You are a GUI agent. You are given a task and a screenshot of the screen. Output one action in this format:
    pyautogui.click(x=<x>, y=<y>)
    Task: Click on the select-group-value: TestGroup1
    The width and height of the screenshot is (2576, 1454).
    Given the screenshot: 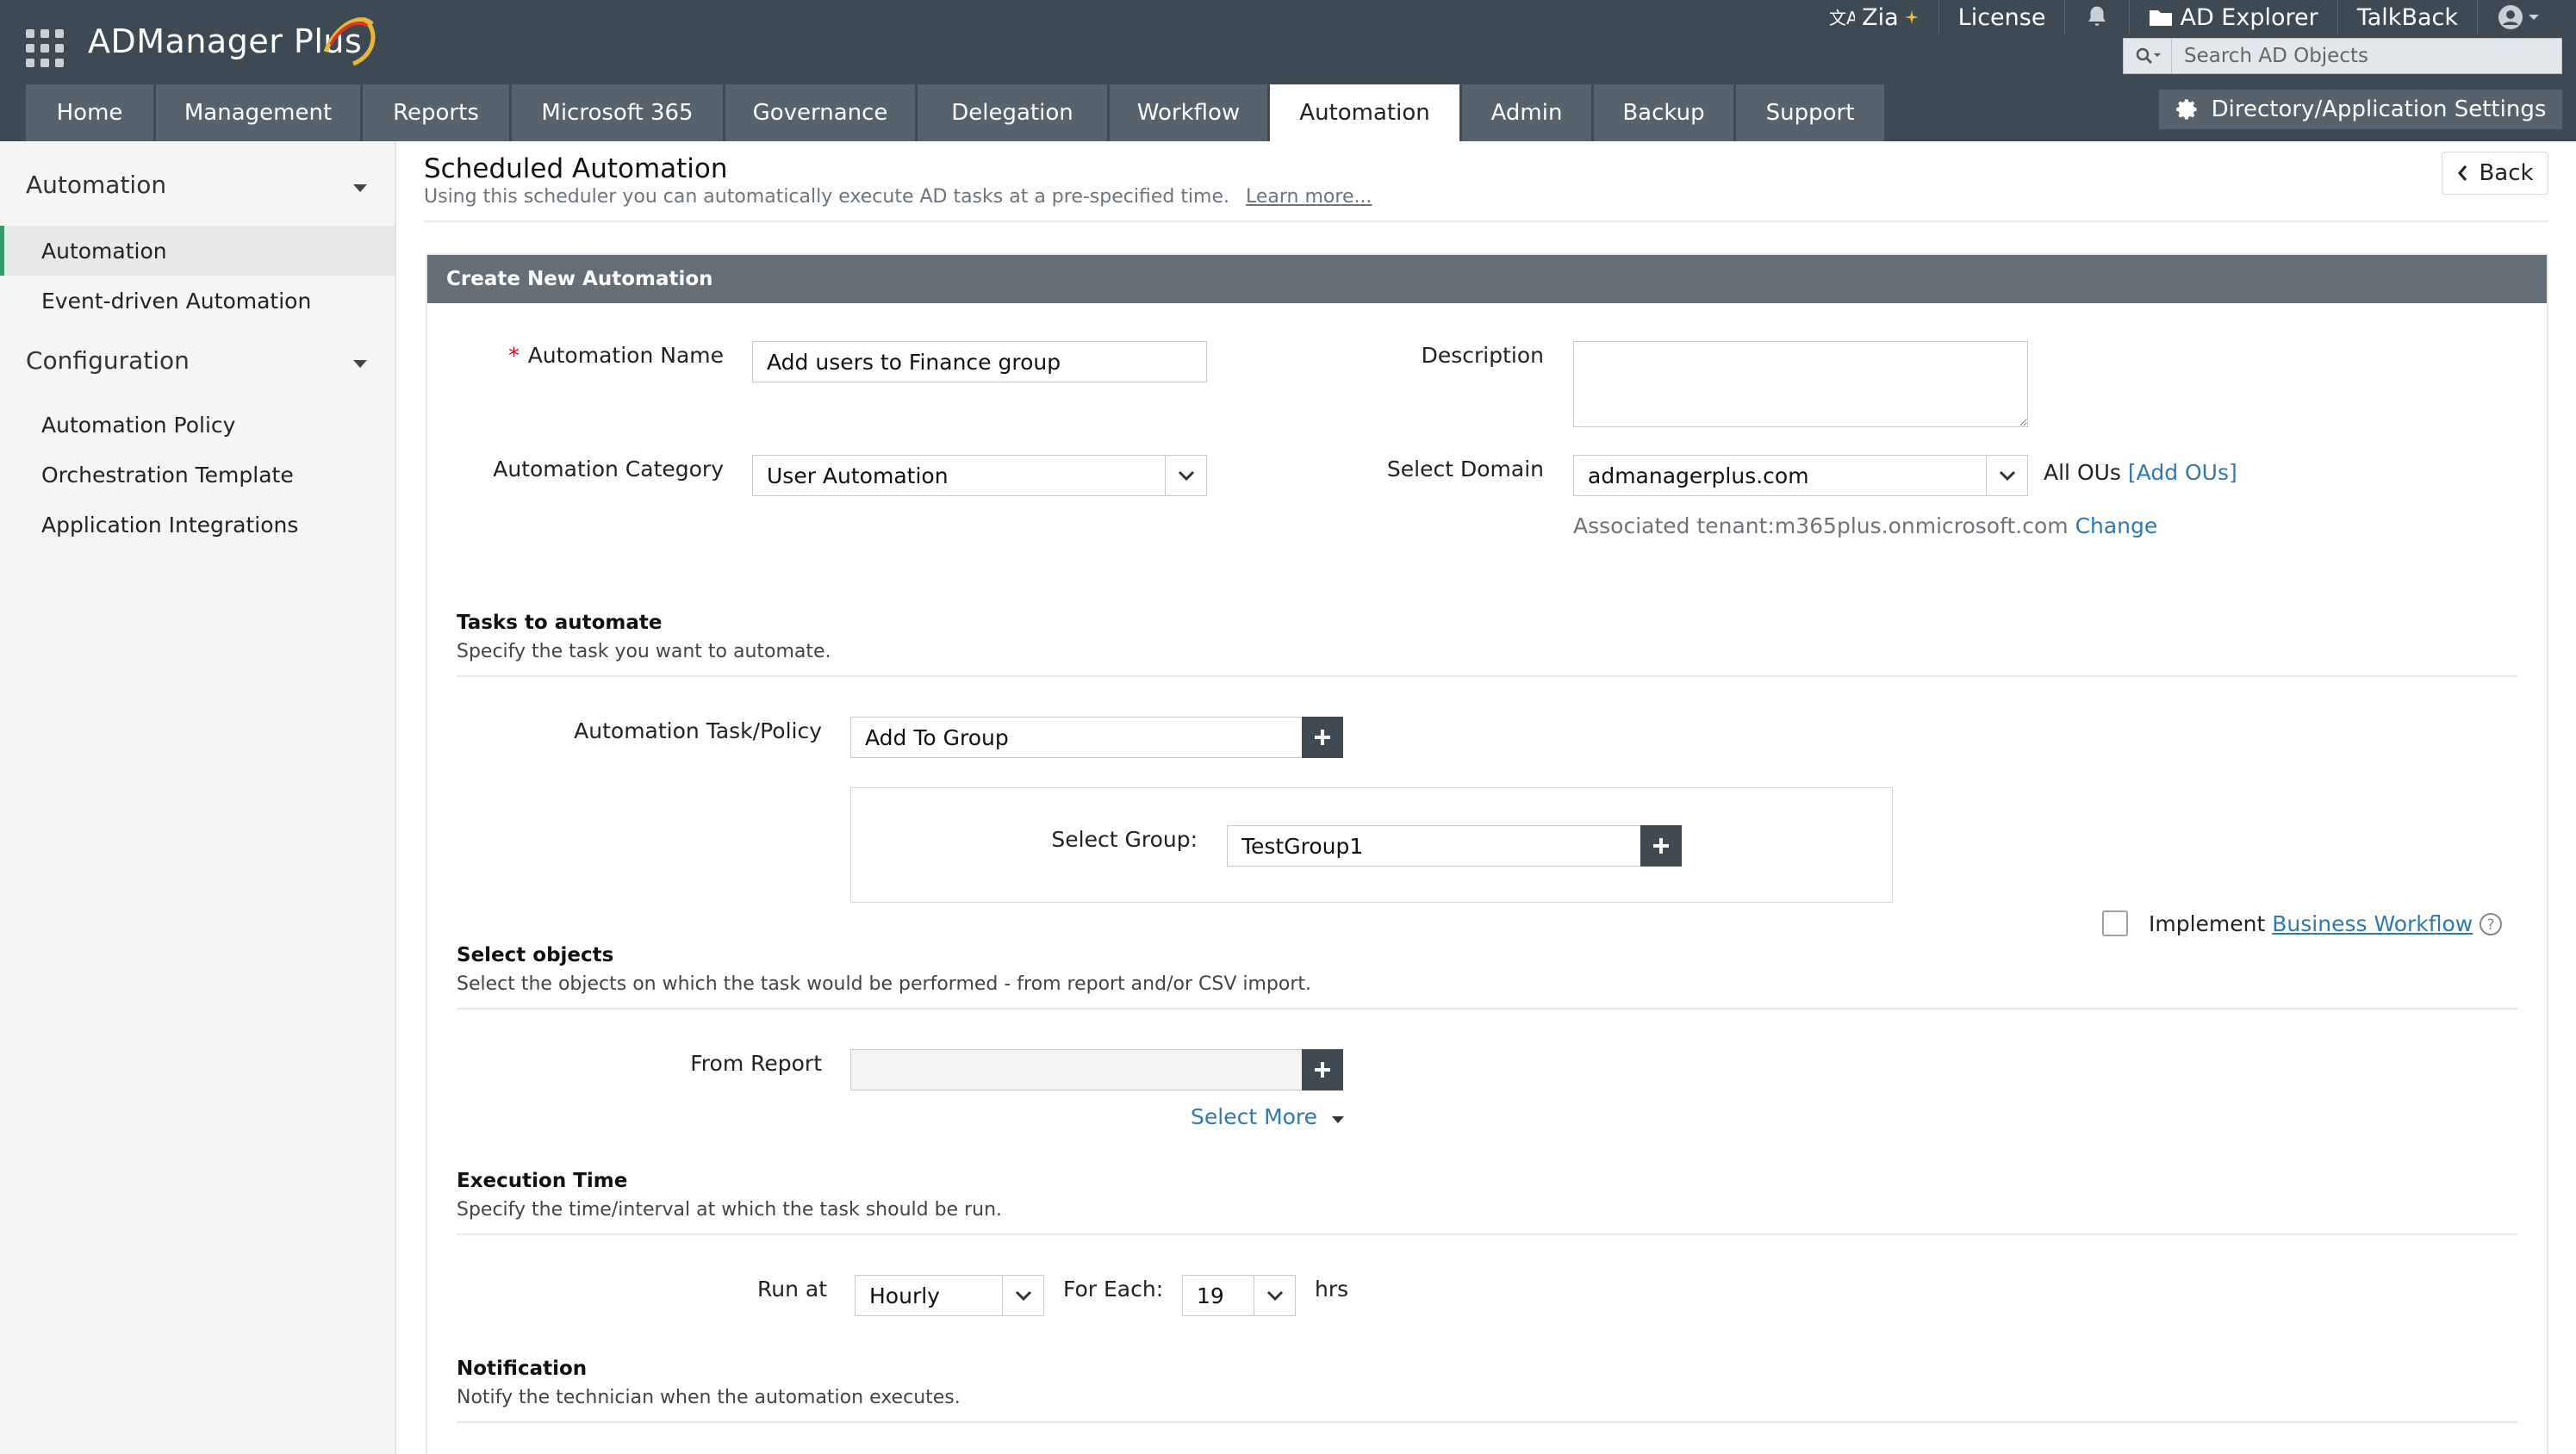 What is the action you would take?
    pyautogui.click(x=1303, y=846)
    